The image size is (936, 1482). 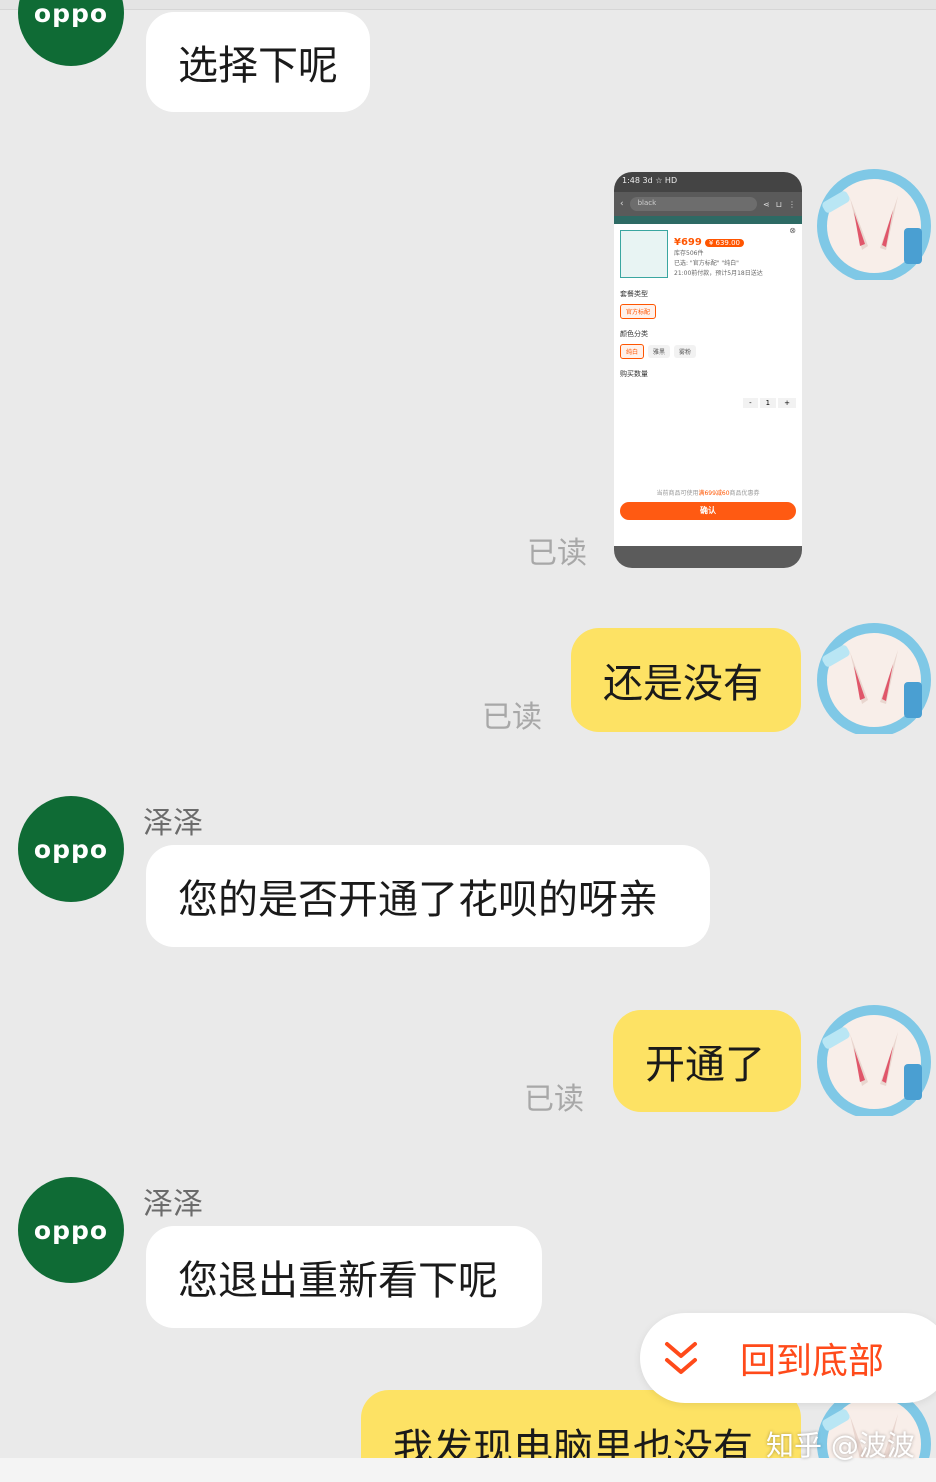 I want to click on selected-text: 已选: "官方标配" "纯白", so click(x=706, y=263).